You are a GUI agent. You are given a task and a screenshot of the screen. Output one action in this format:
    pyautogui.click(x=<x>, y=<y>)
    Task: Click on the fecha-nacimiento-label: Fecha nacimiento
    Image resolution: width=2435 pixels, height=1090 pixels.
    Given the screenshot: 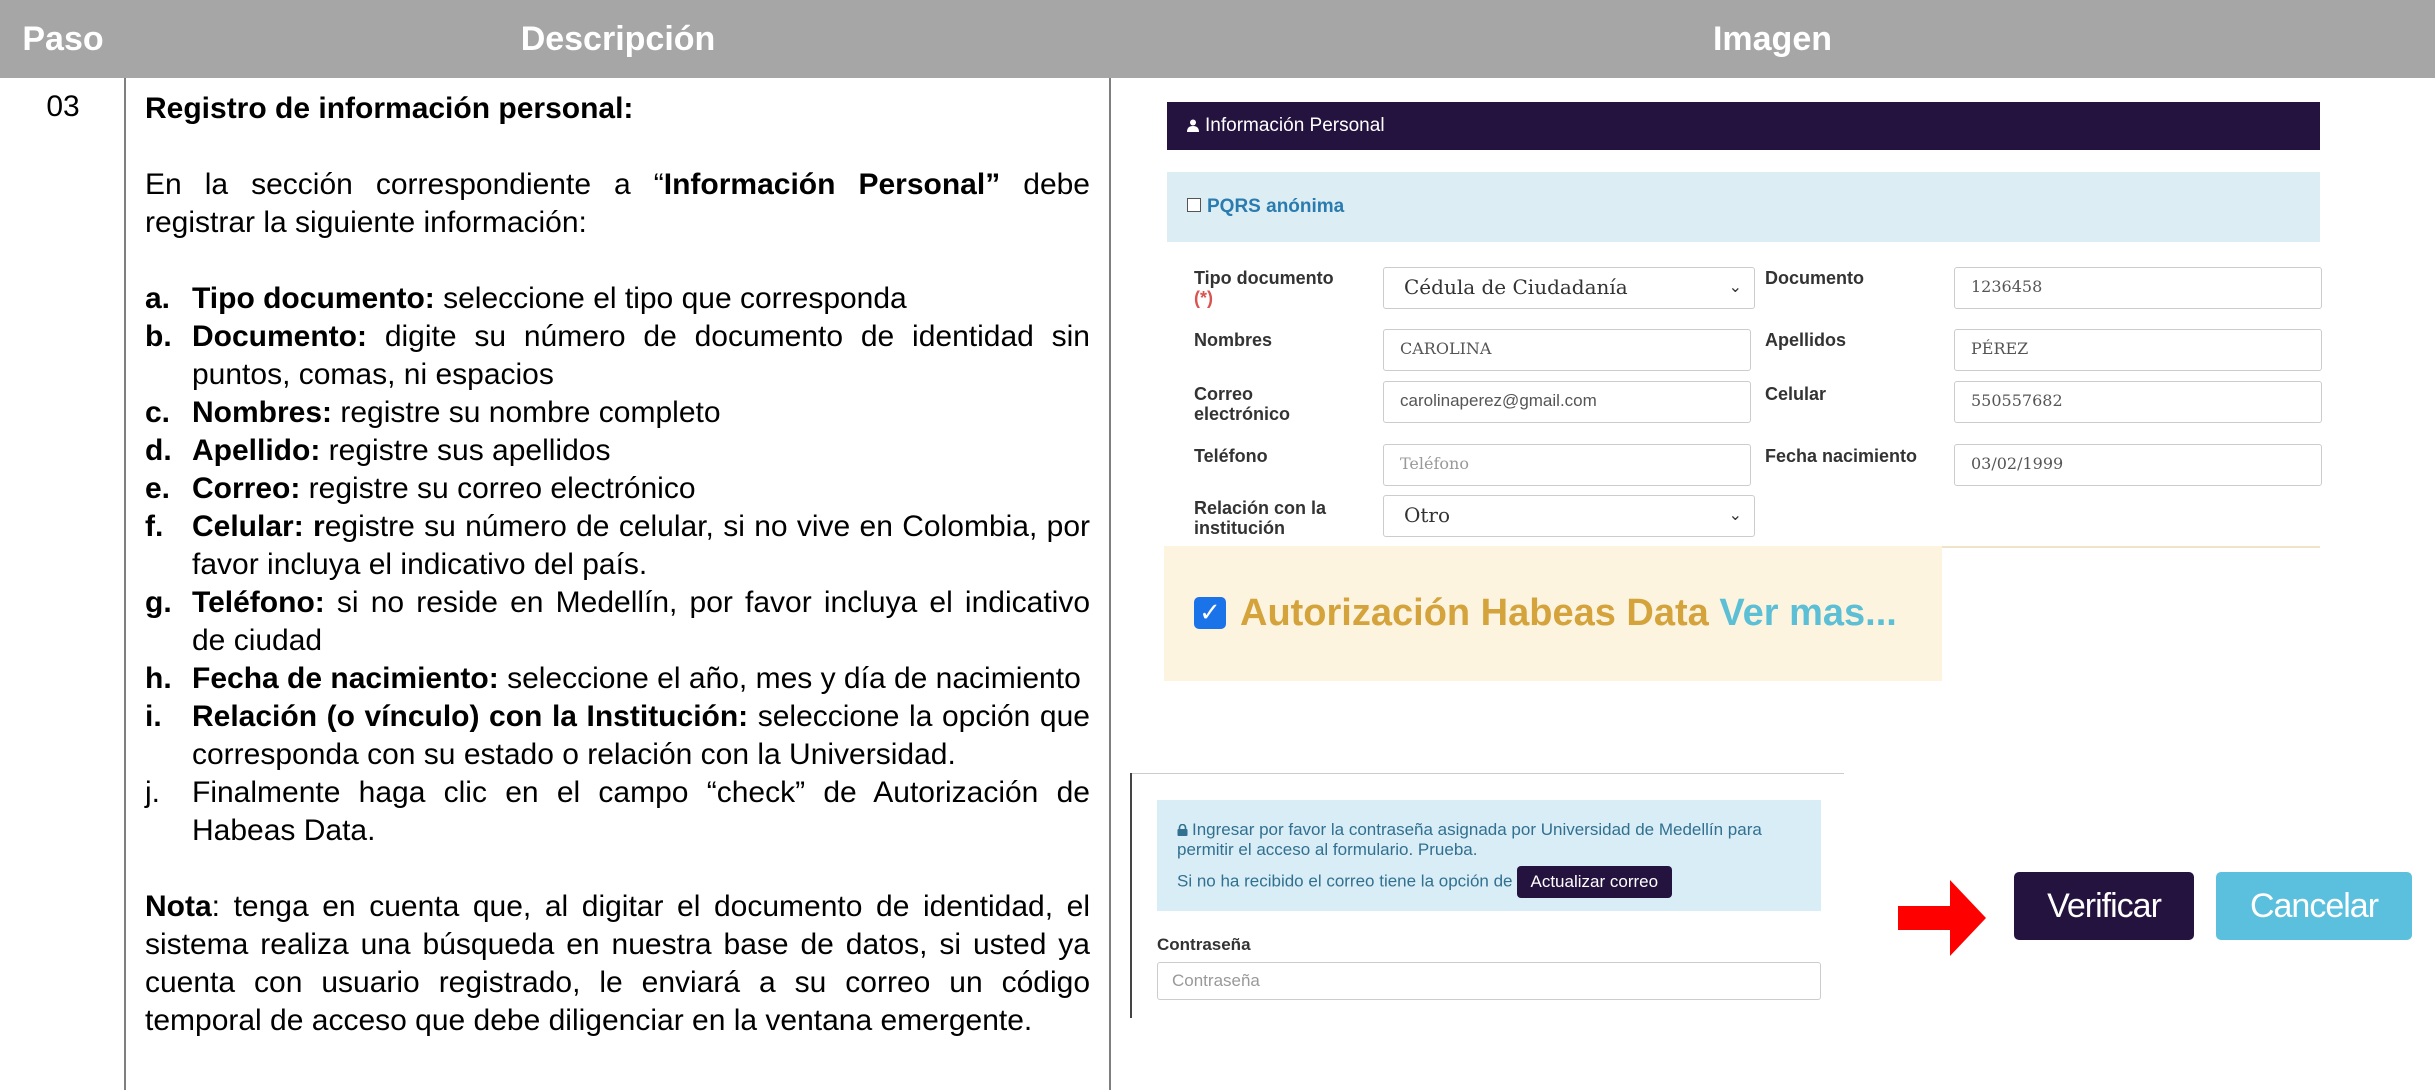 What is the action you would take?
    pyautogui.click(x=1841, y=456)
    